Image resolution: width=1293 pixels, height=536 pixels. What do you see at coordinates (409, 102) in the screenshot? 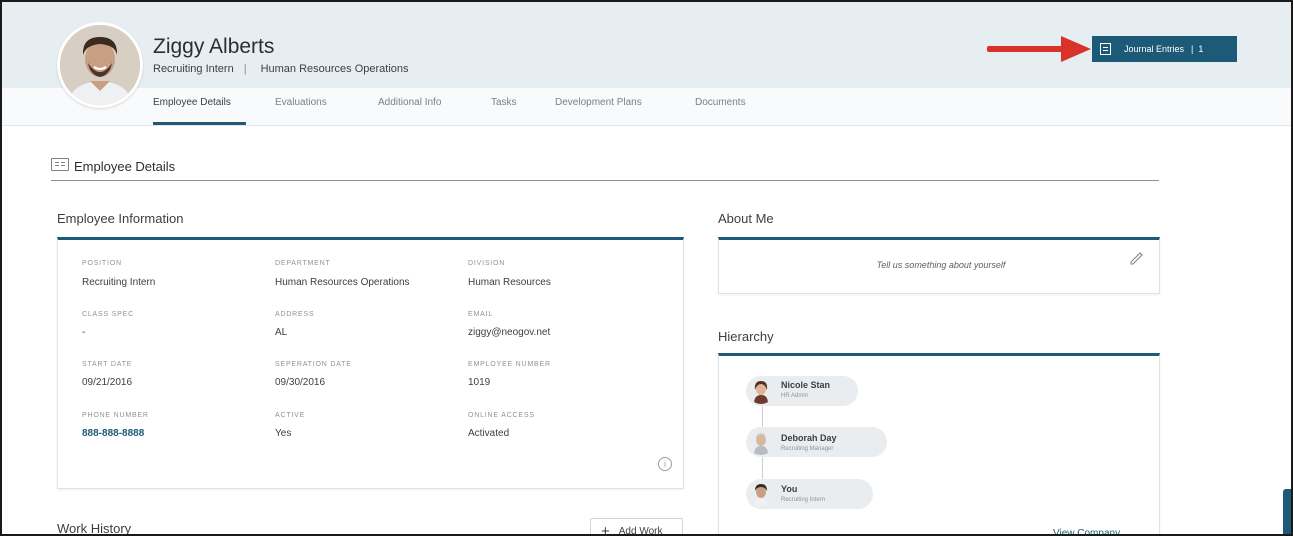
I see `tab-additional-info: Additional Info` at bounding box center [409, 102].